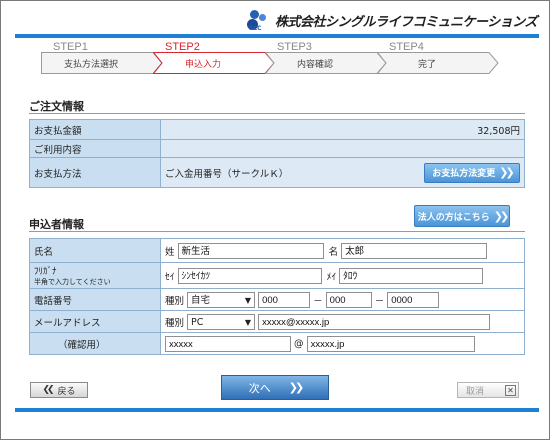 The width and height of the screenshot is (550, 440). What do you see at coordinates (102, 58) in the screenshot?
I see `step-1: STEP1 支払方法選択` at bounding box center [102, 58].